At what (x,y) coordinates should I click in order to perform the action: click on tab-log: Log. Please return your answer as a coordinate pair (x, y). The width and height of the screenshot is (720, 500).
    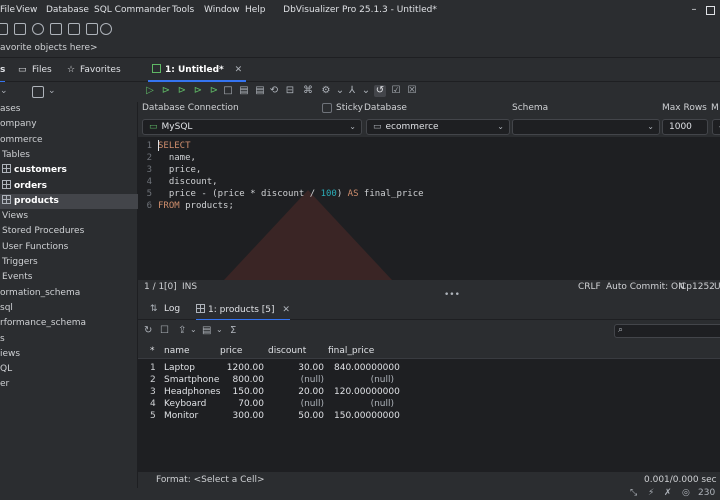
    Looking at the image, I should click on (172, 309).